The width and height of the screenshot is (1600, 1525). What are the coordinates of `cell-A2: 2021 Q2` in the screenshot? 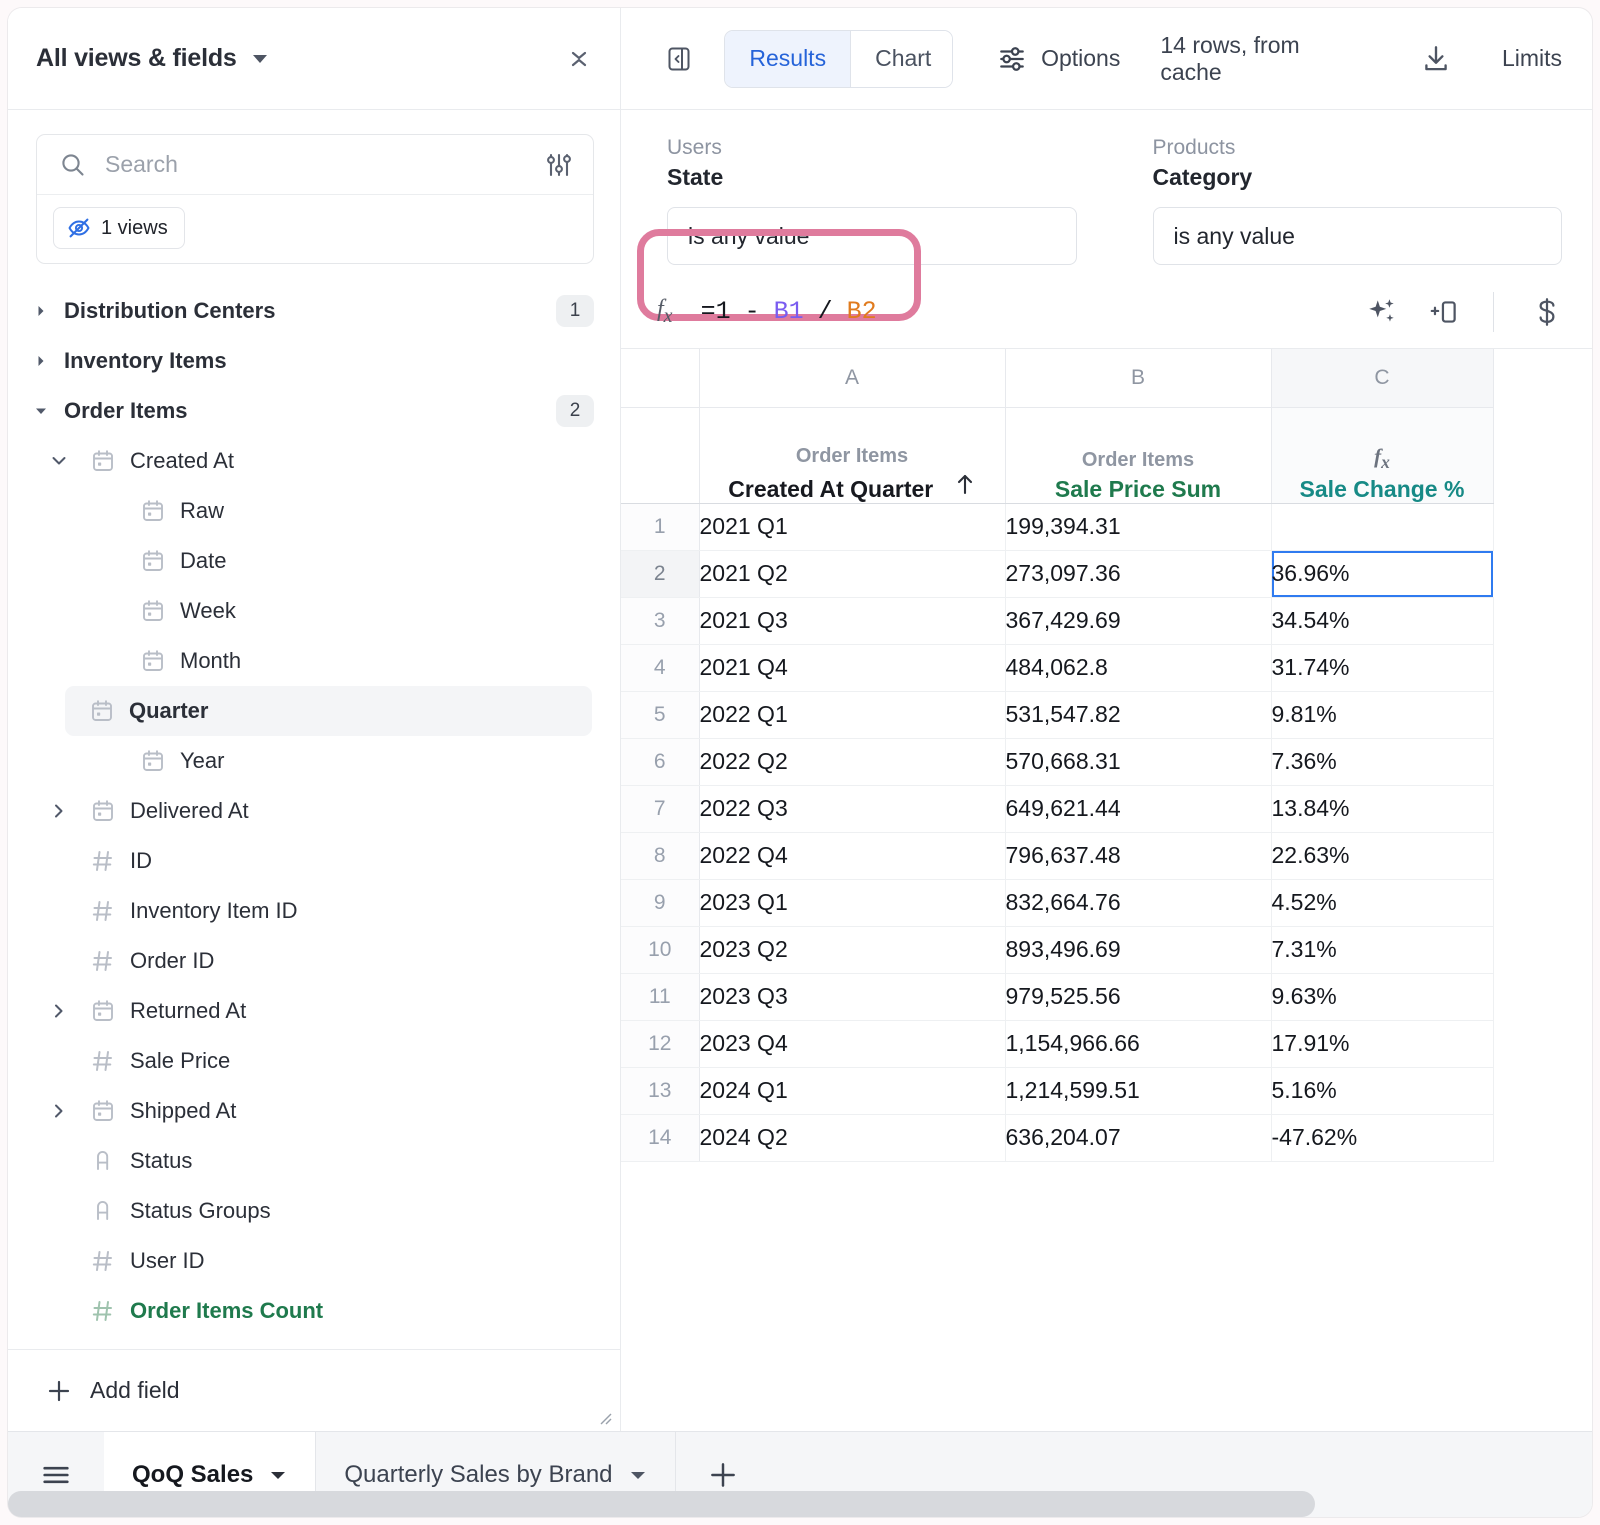 It's located at (852, 574).